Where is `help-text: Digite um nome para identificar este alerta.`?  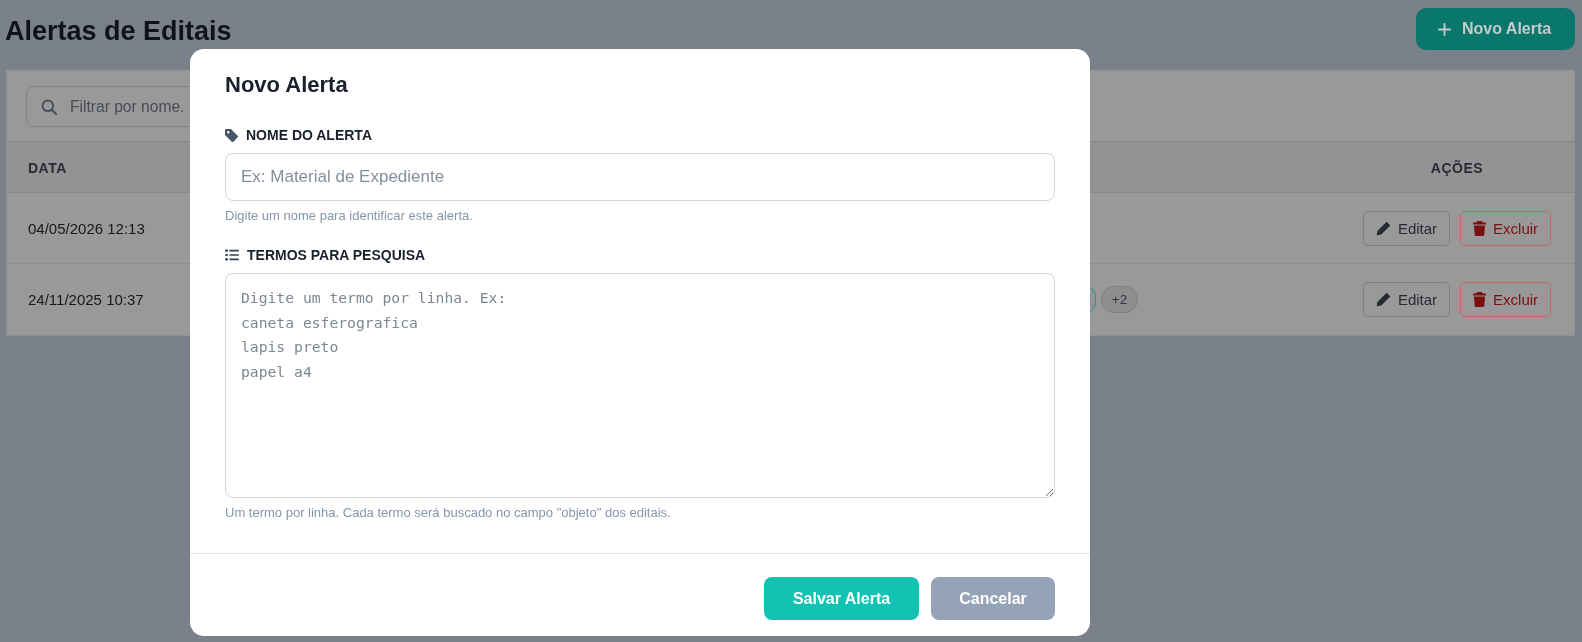
help-text: Digite um nome para identificar este alerta. is located at coordinates (349, 216).